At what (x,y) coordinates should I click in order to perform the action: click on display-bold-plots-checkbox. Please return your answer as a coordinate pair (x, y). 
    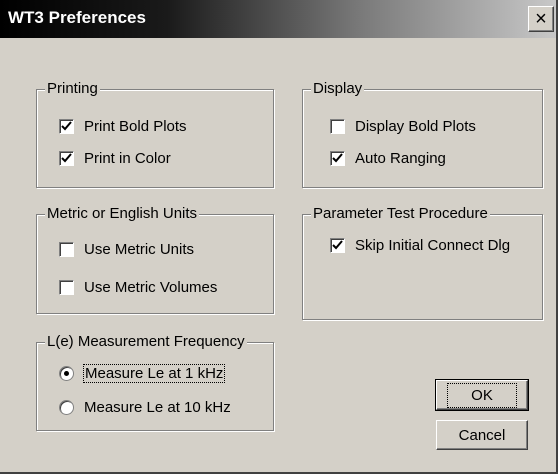
    Looking at the image, I should click on (337, 126).